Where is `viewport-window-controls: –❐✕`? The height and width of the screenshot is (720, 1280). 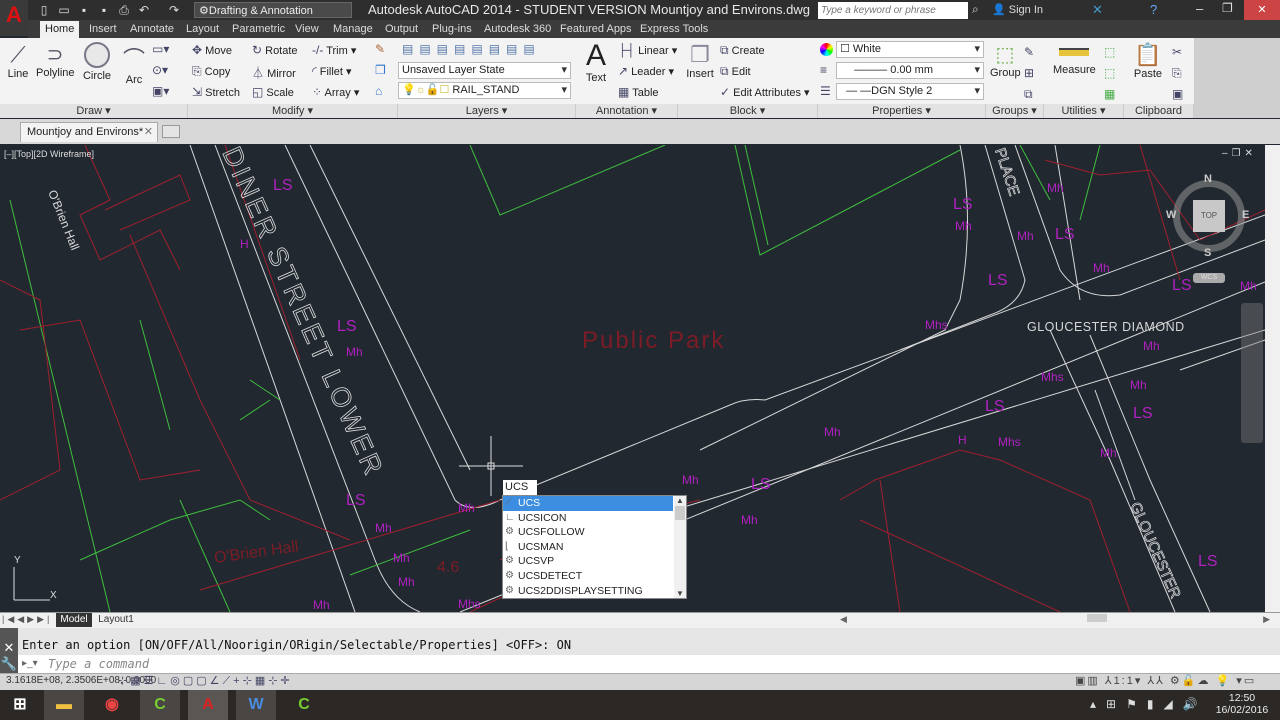
viewport-window-controls: –❐✕ is located at coordinates (1239, 153).